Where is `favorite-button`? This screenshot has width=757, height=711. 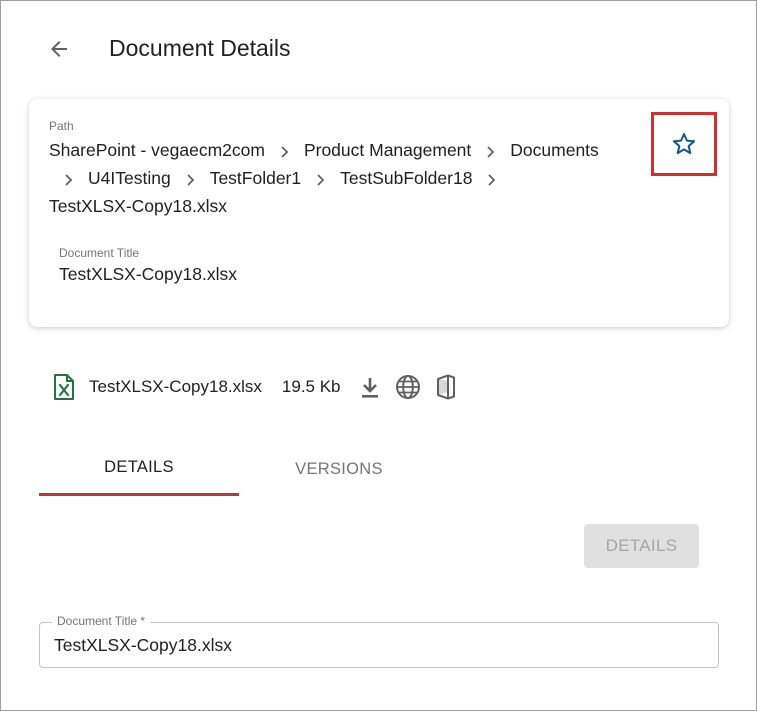
favorite-button is located at coordinates (684, 144).